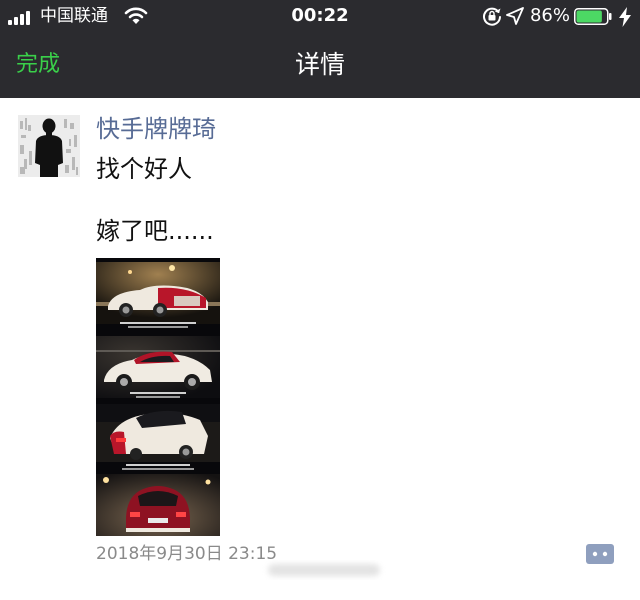  Describe the element at coordinates (549, 15) in the screenshot. I see `battery-percent: 86%` at that location.